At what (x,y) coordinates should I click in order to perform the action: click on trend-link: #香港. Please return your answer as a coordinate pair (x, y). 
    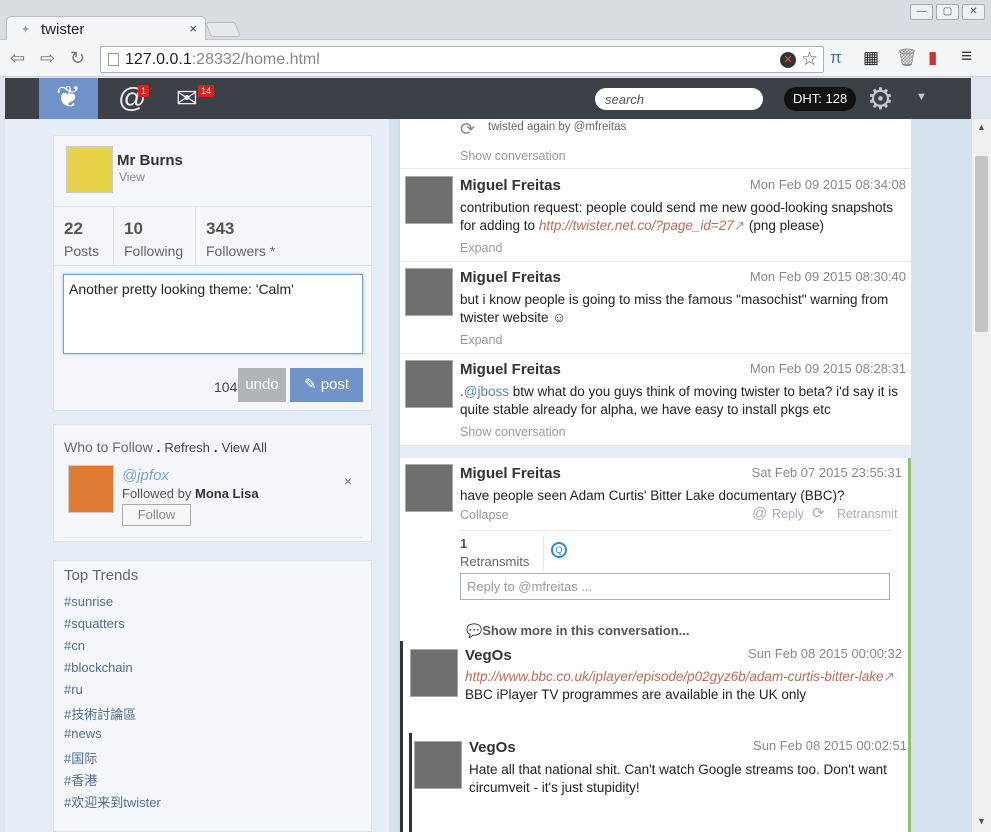
    Looking at the image, I should click on (80, 779).